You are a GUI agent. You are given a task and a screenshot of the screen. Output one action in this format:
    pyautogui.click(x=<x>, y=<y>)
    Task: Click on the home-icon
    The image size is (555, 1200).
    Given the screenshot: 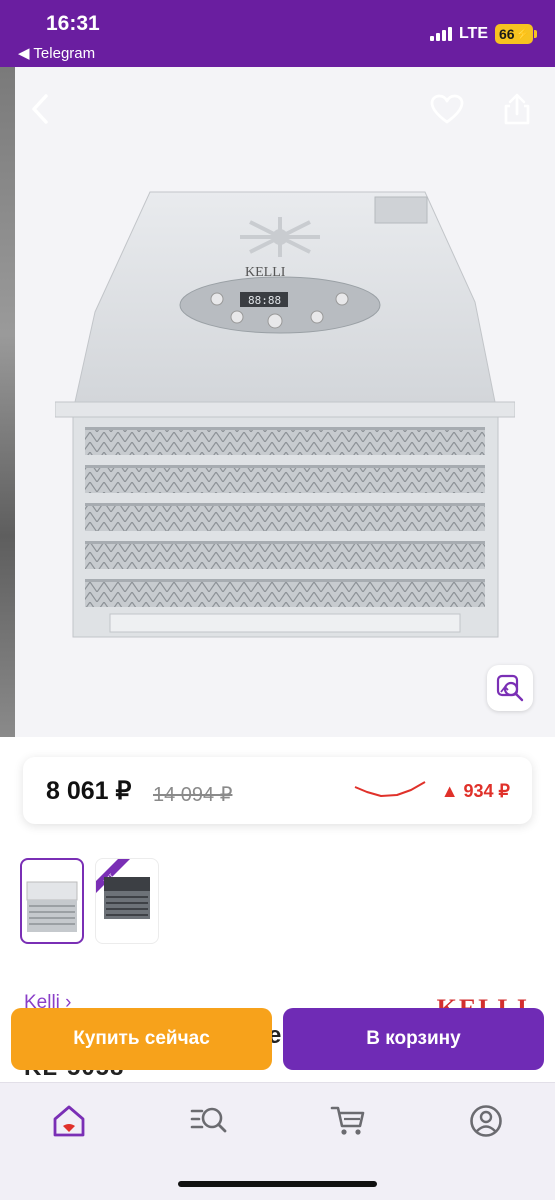 What is the action you would take?
    pyautogui.click(x=69, y=1121)
    